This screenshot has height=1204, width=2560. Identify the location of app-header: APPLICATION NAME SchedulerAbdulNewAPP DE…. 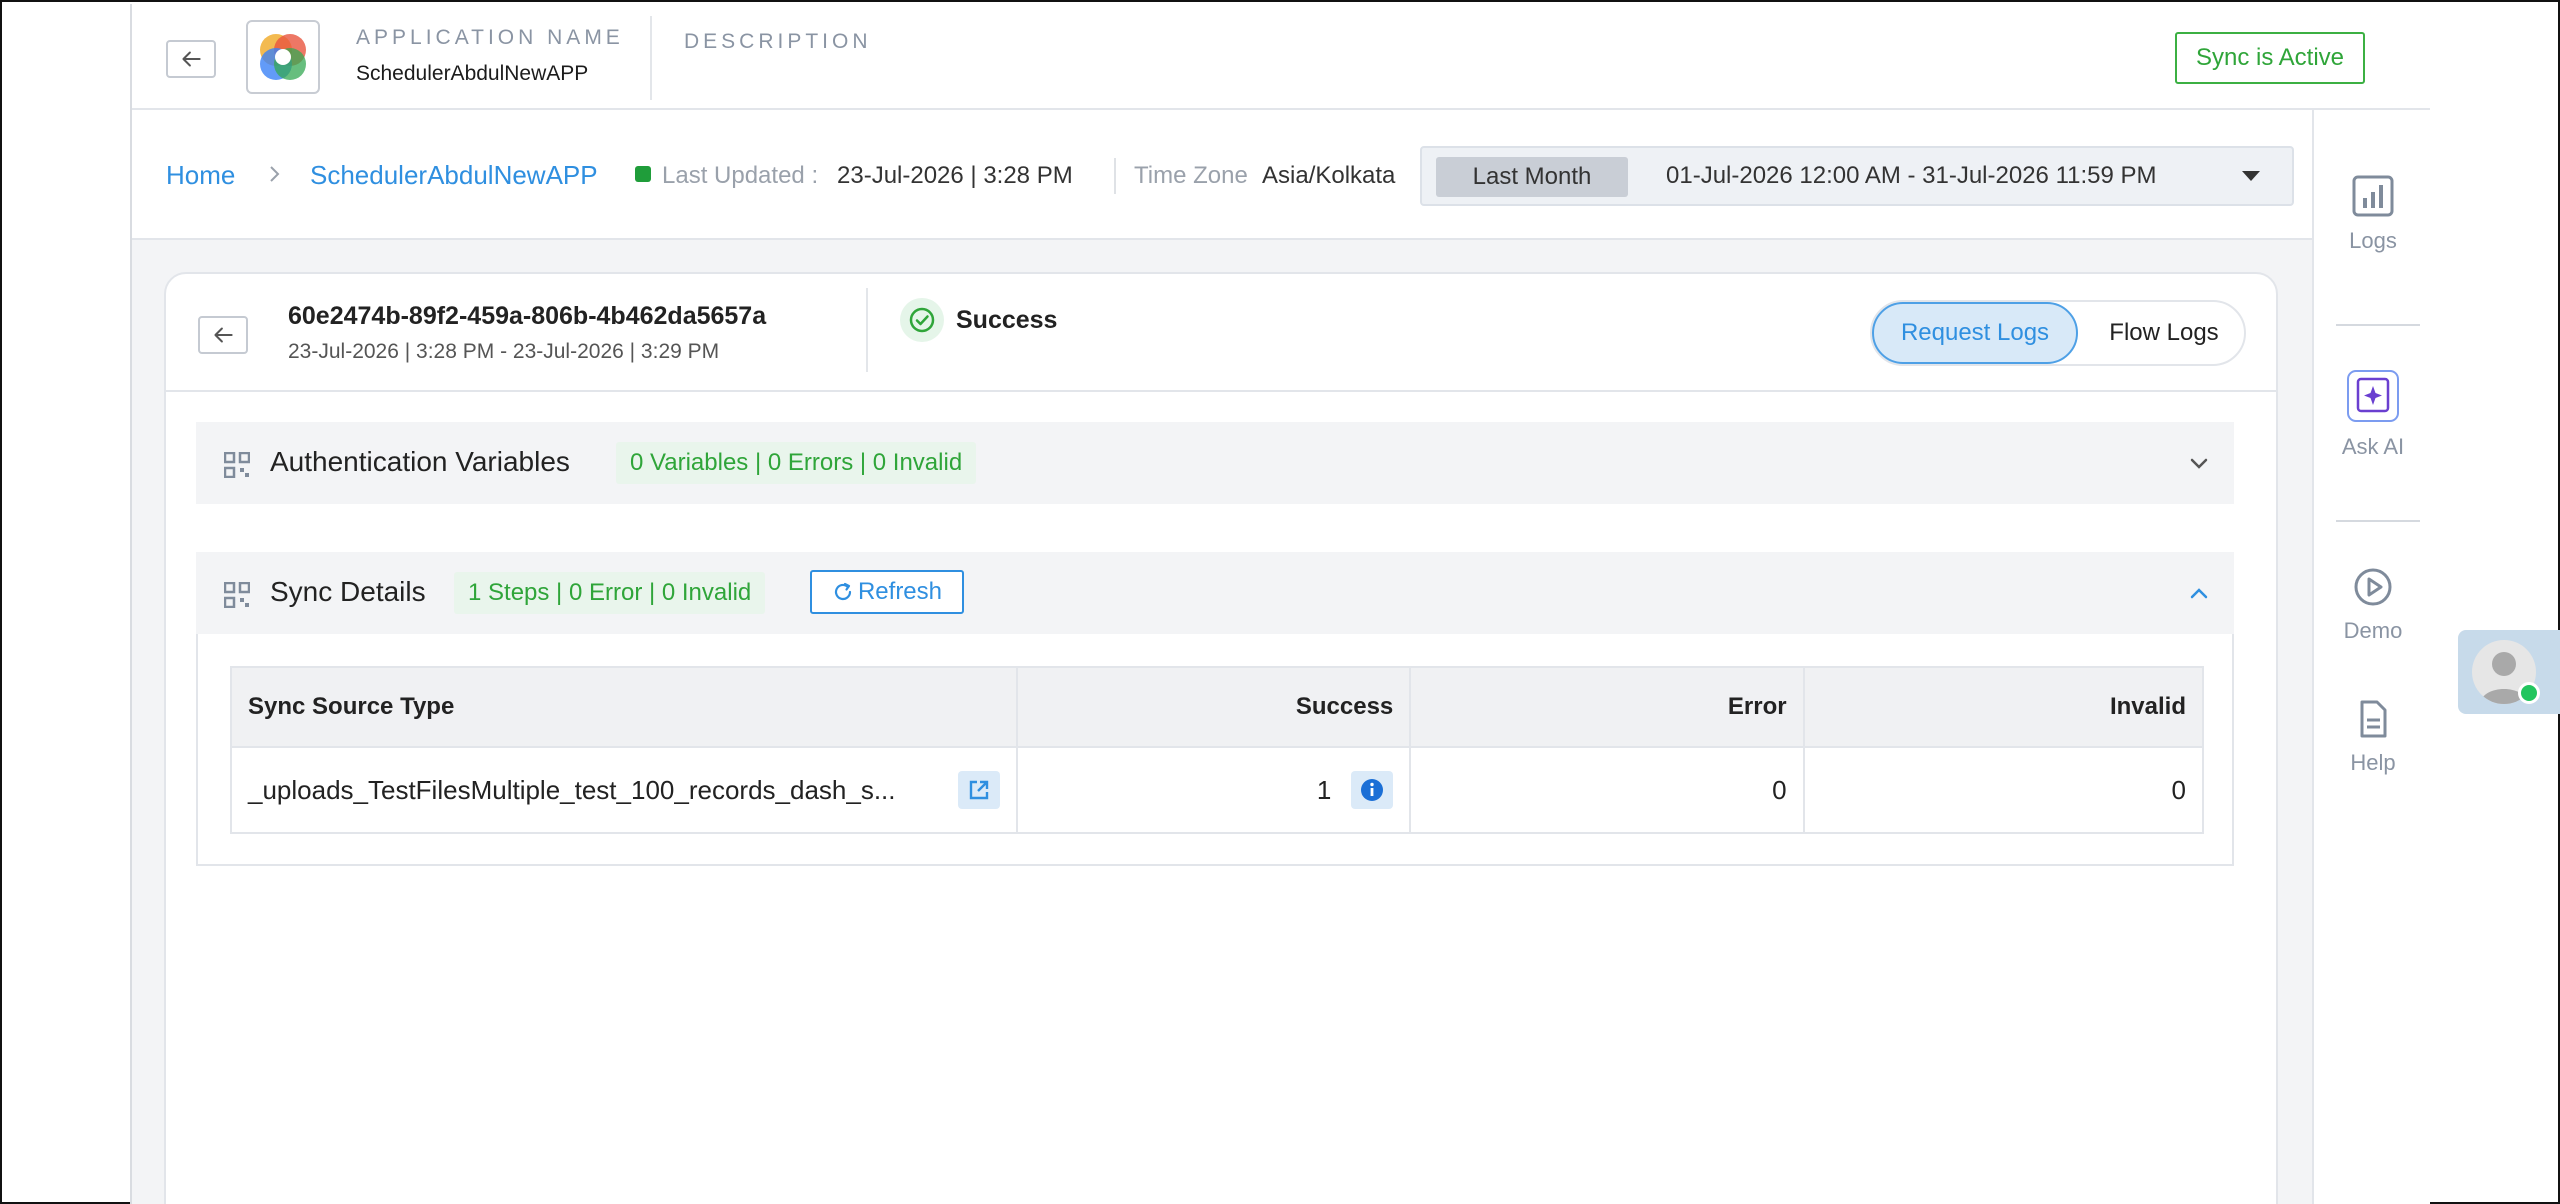
(1281, 57).